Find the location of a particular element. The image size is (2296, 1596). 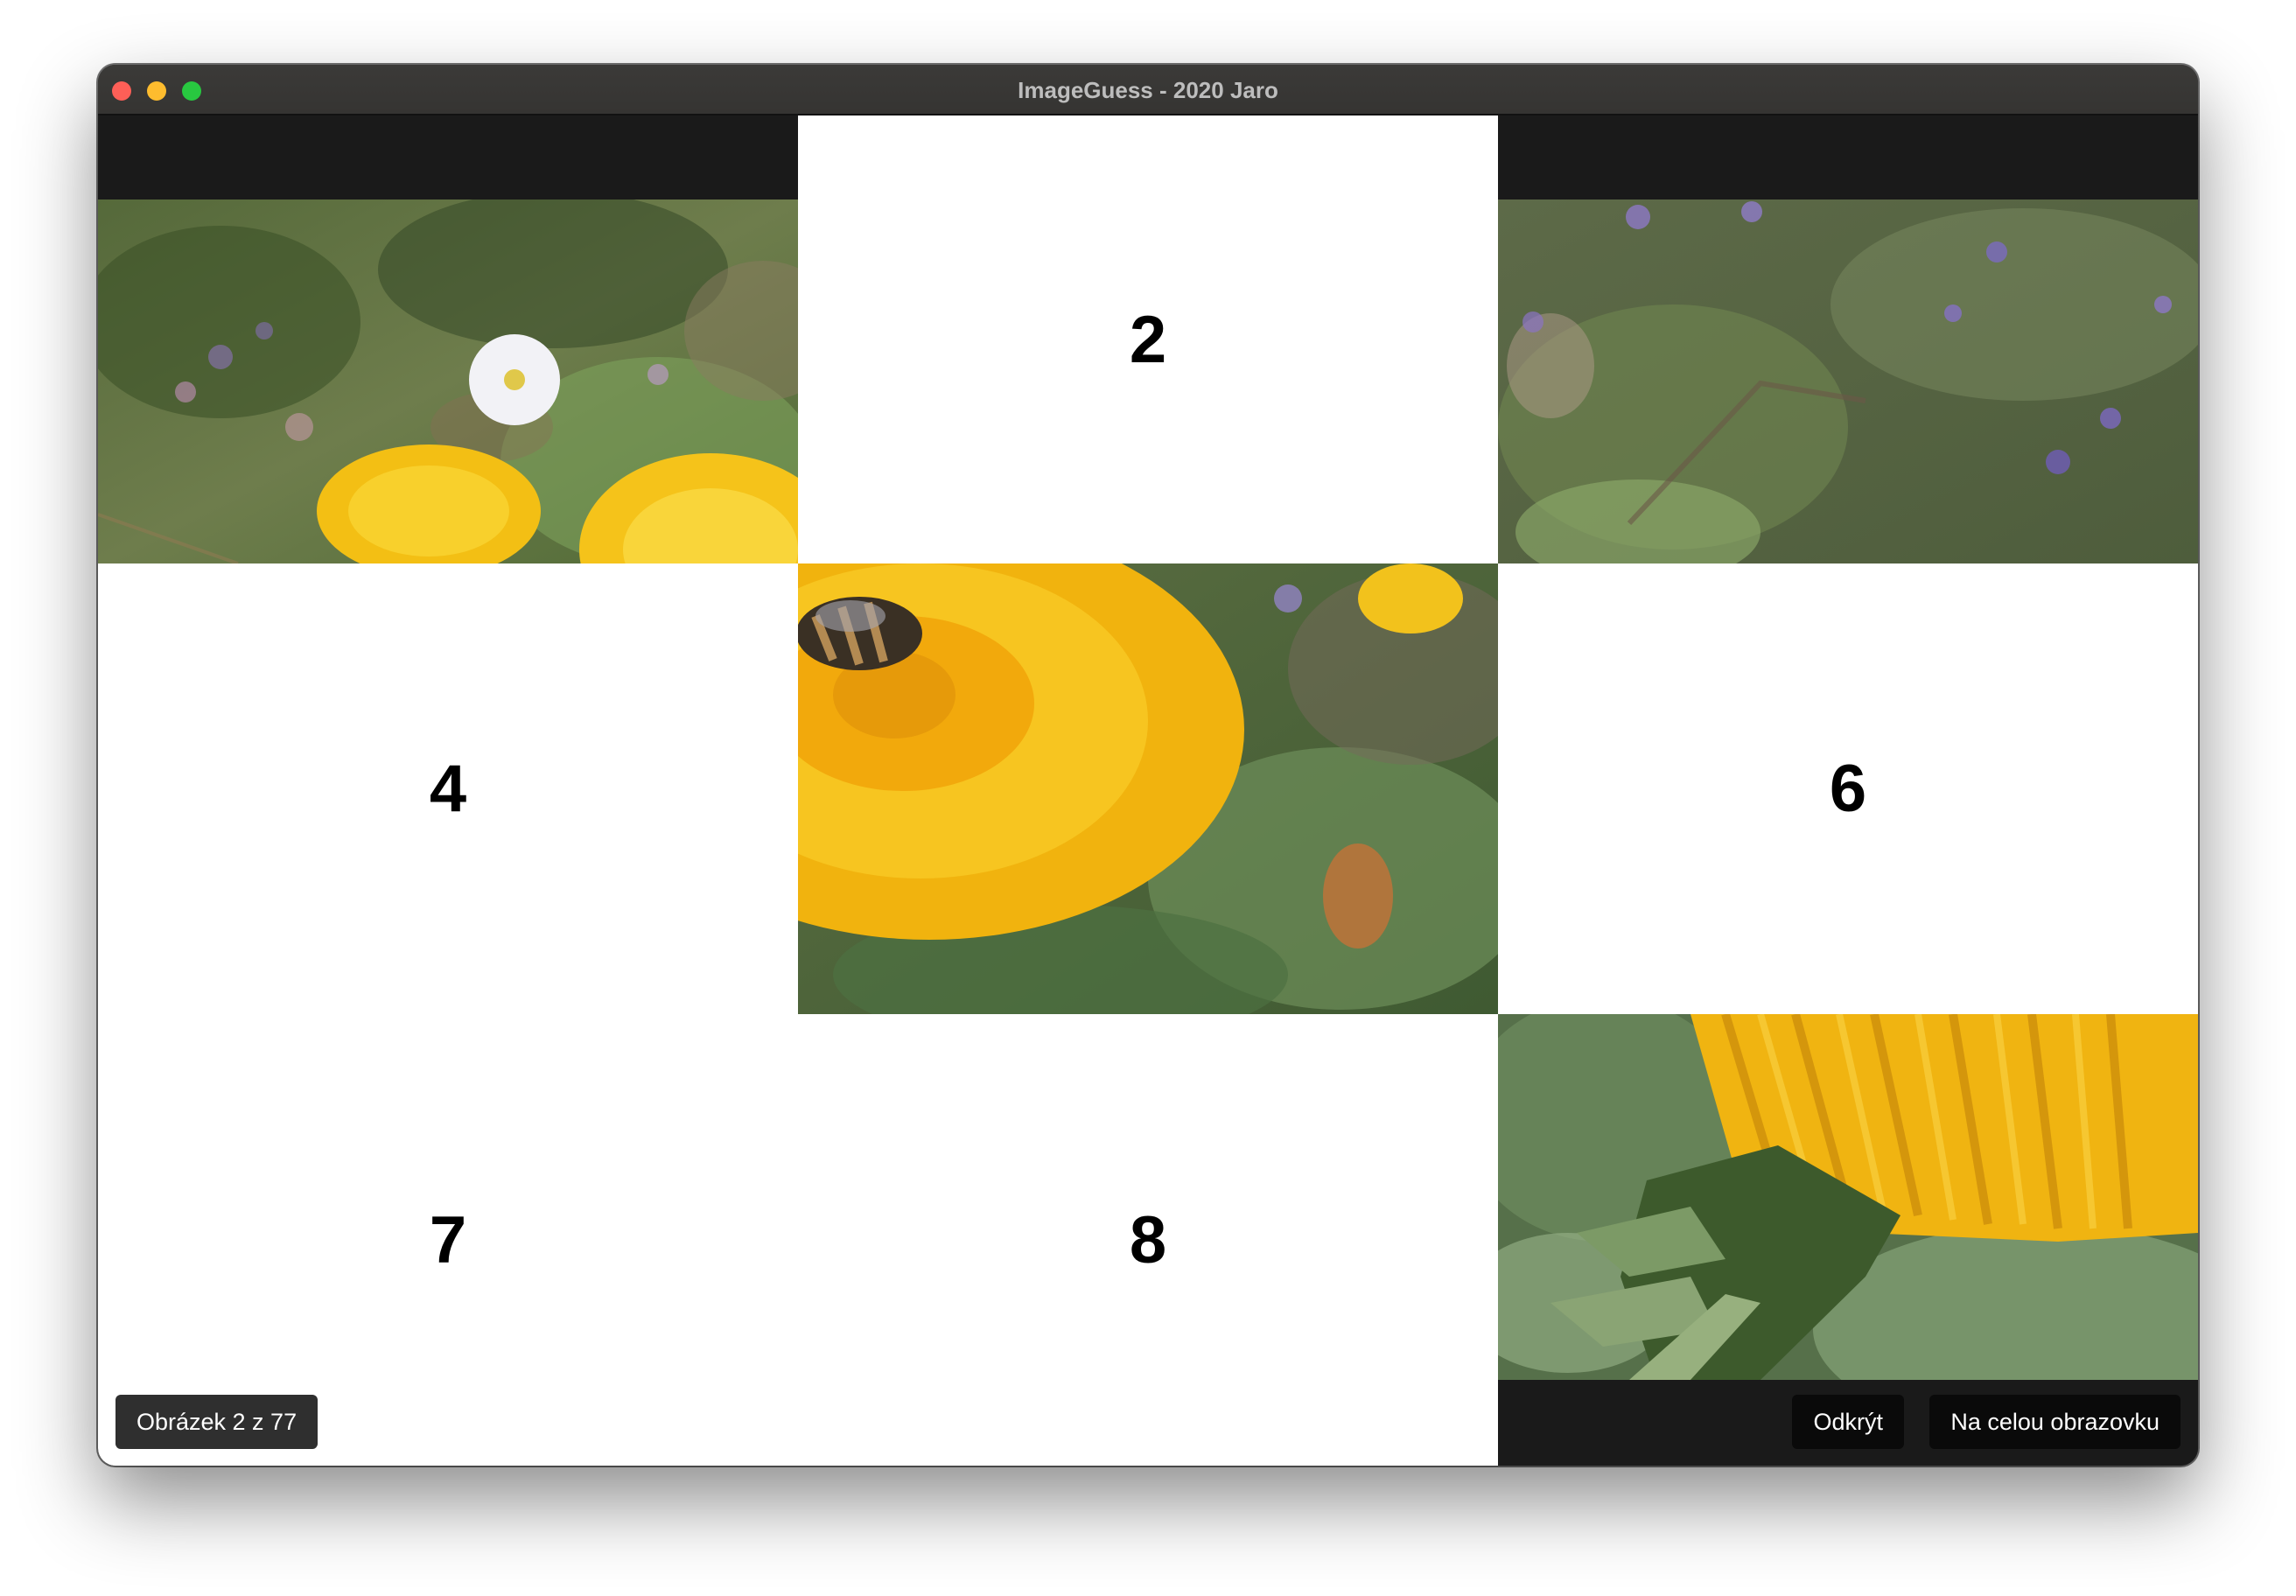

tile-1-photo is located at coordinates (448, 382).